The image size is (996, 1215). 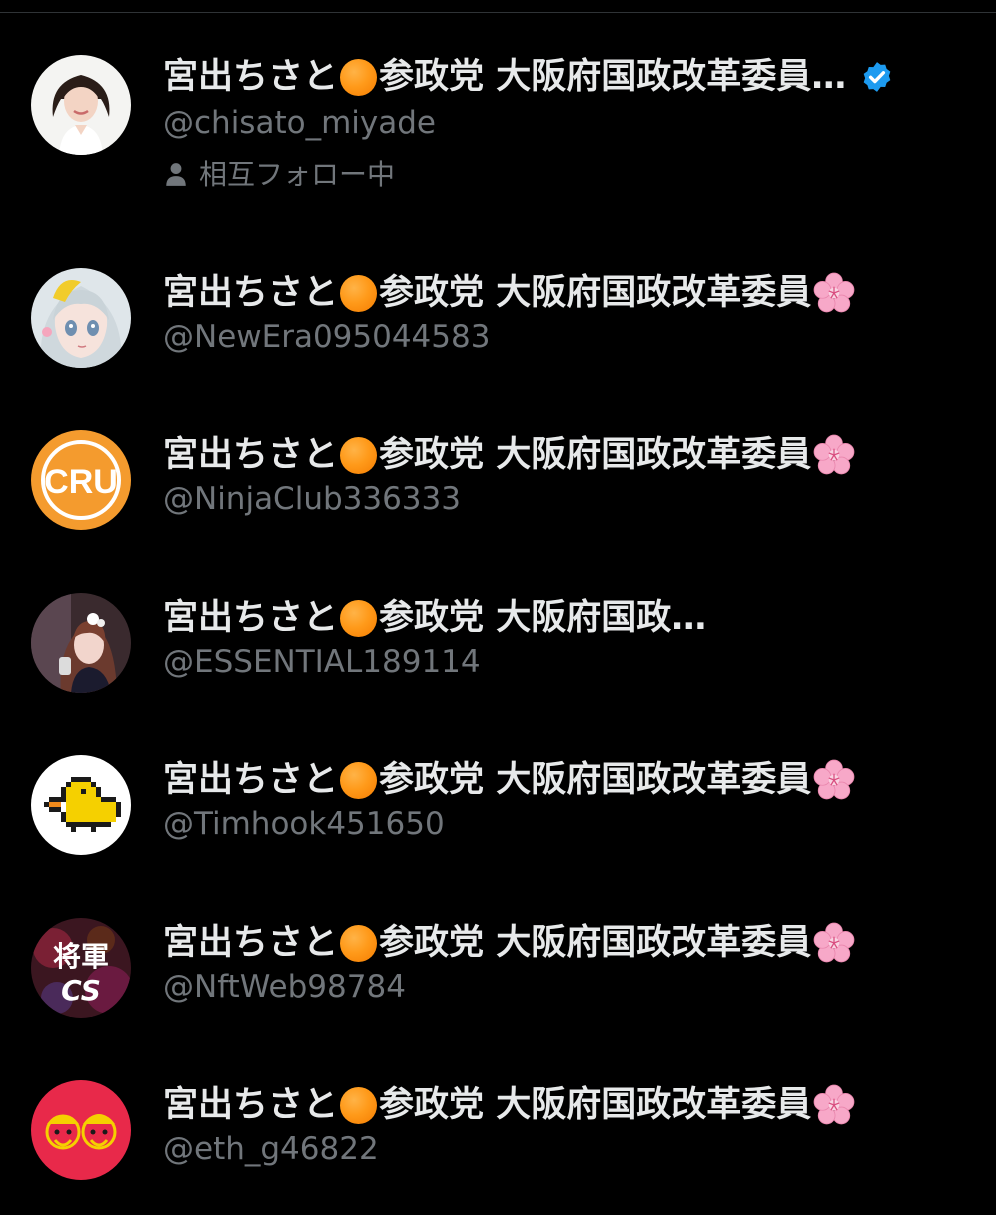 I want to click on account-handle: @chisato_miyade, so click(x=299, y=123).